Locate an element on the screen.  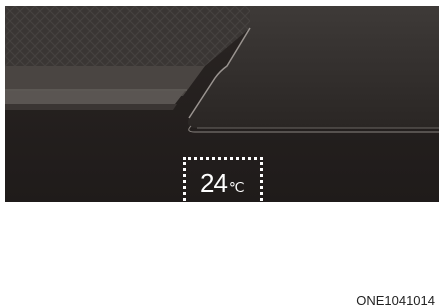
temperature-readout: 24 ℃ is located at coordinates (222, 183).